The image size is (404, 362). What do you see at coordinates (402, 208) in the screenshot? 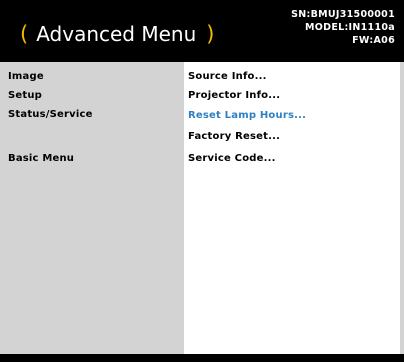
I see `menu-right-border` at bounding box center [402, 208].